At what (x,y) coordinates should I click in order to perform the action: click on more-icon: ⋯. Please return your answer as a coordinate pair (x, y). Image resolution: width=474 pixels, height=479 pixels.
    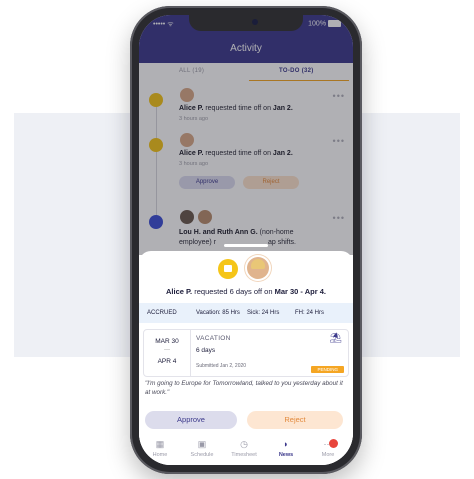
    Looking at the image, I should click on (328, 444).